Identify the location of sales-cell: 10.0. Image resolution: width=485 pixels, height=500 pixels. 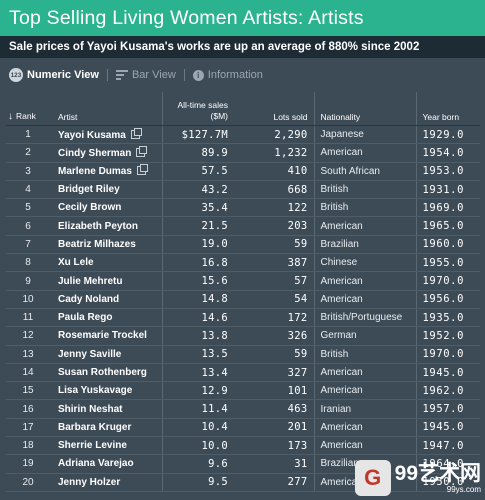
(197, 446).